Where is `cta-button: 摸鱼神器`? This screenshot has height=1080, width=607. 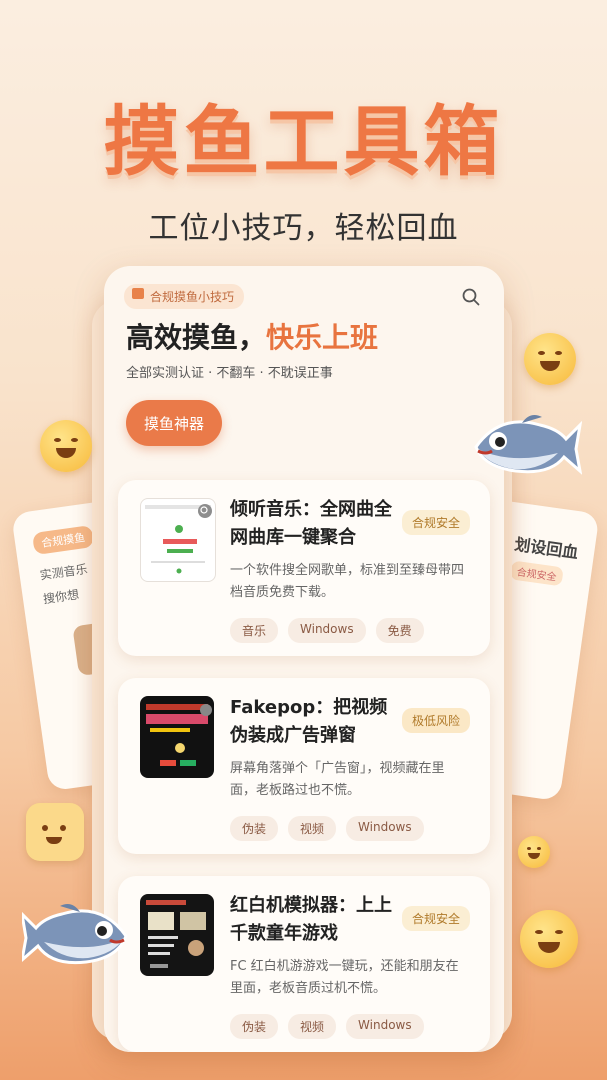
cta-button: 摸鱼神器 is located at coordinates (174, 423).